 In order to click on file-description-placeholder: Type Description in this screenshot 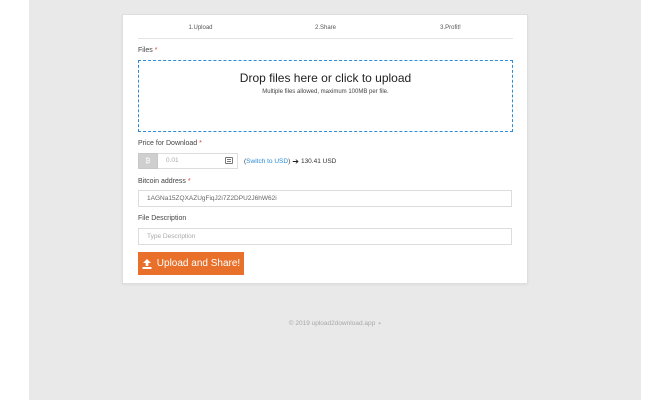, I will do `click(171, 236)`.